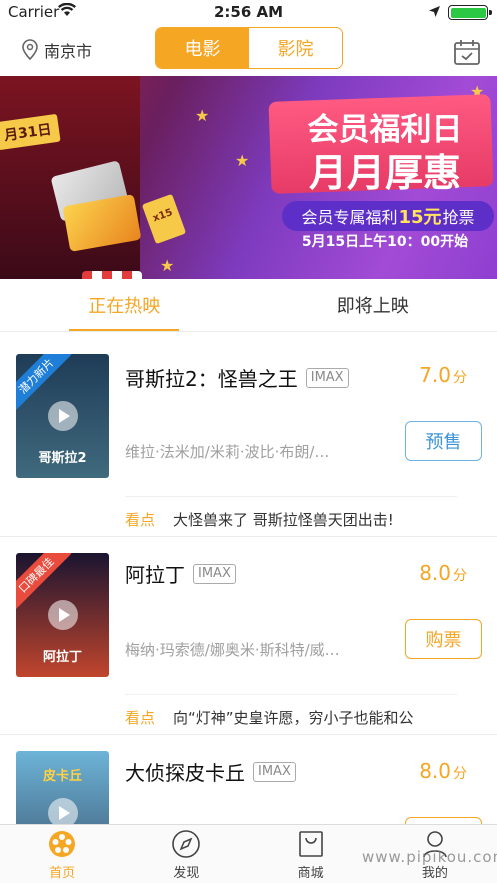 The image size is (497, 883). What do you see at coordinates (186, 873) in the screenshot?
I see `tab-label: 发现` at bounding box center [186, 873].